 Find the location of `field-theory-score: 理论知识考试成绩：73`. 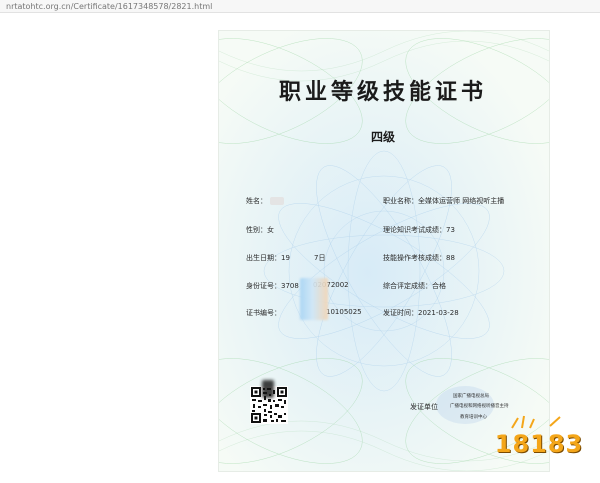

field-theory-score: 理论知识考试成绩：73 is located at coordinates (419, 230).